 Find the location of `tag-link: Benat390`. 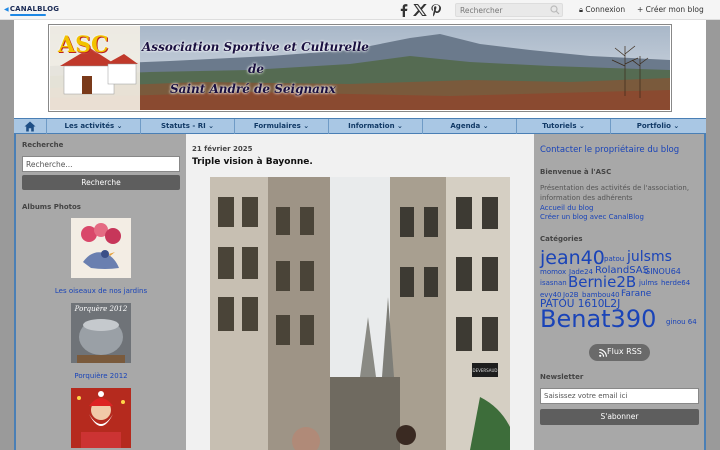

tag-link: Benat390 is located at coordinates (598, 319).